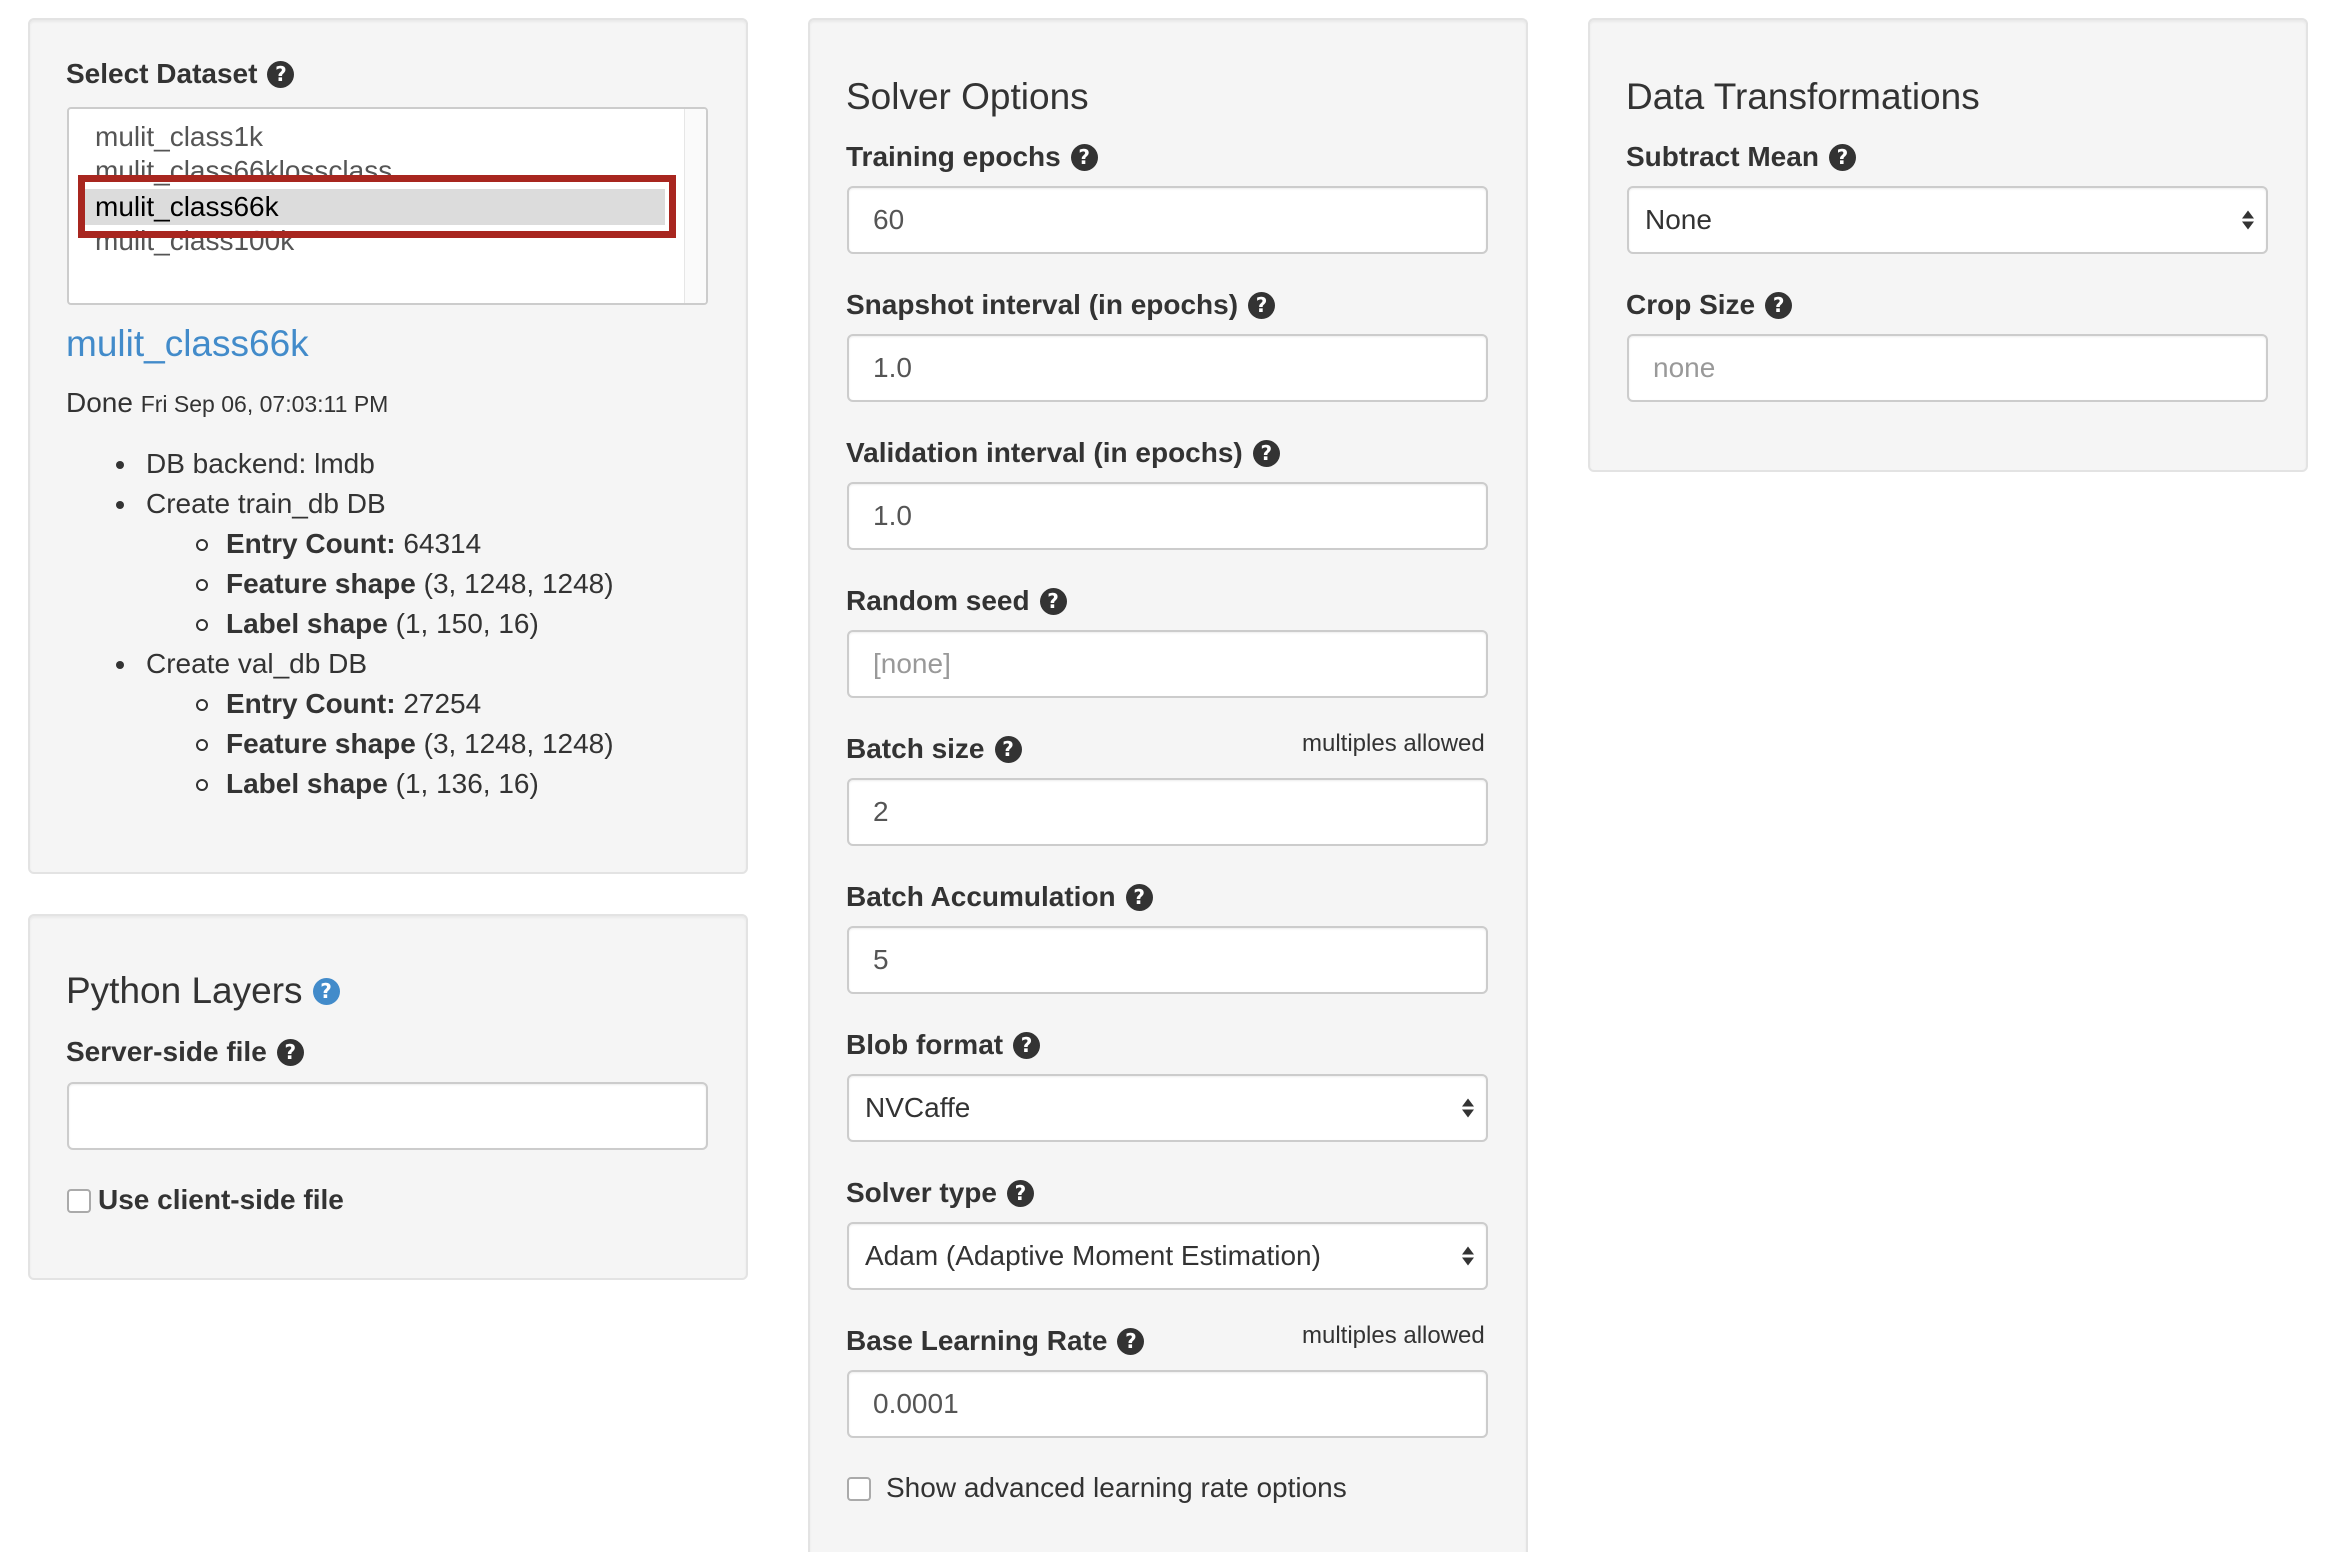 The height and width of the screenshot is (1552, 2328). What do you see at coordinates (180, 74) in the screenshot?
I see `select-dataset-label: Select Dataset ?` at bounding box center [180, 74].